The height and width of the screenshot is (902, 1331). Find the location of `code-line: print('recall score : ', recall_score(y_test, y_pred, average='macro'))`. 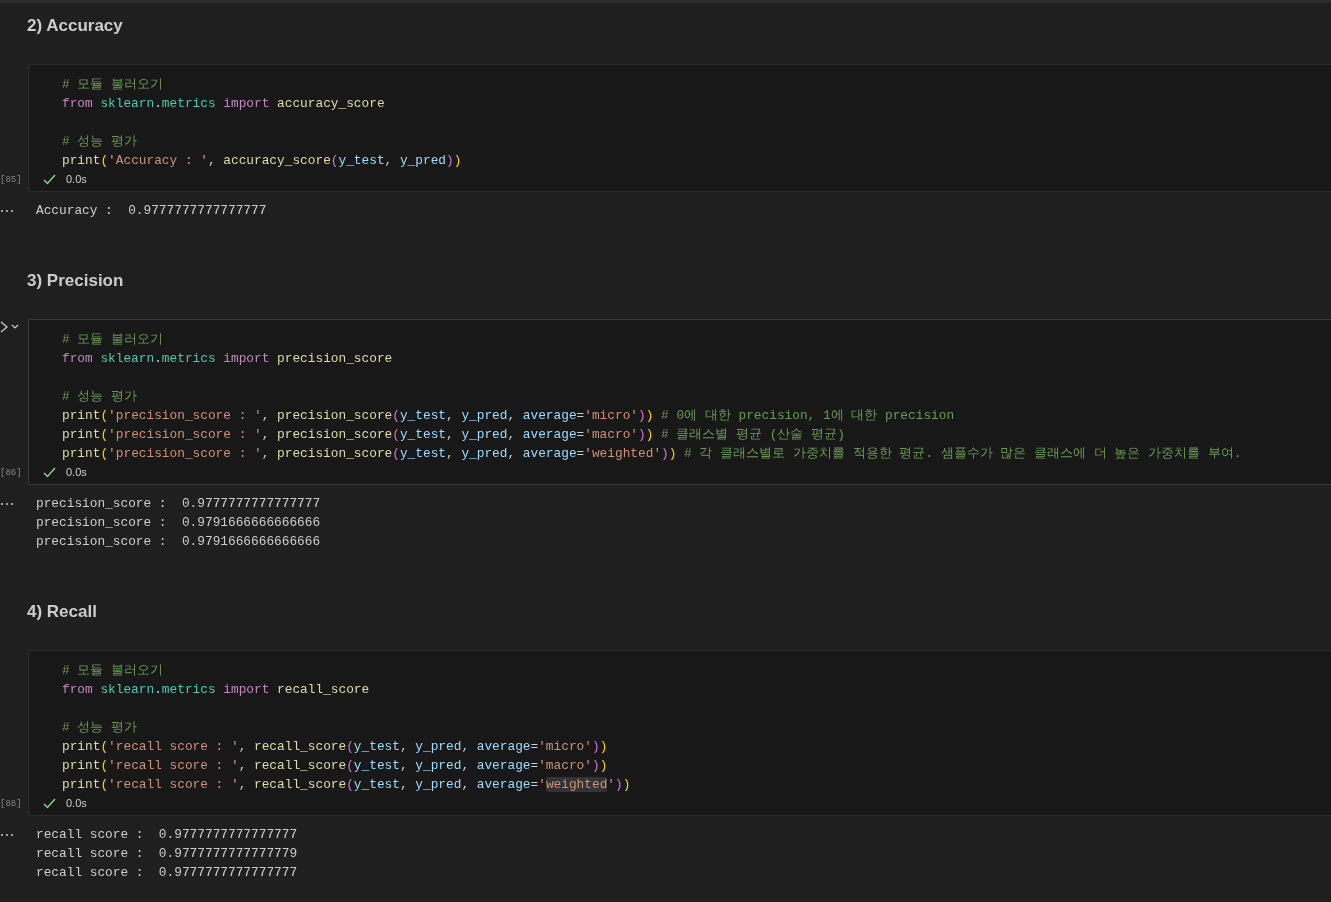

code-line: print('recall score : ', recall_score(y_test, y_pred, average='macro')) is located at coordinates (335, 766).